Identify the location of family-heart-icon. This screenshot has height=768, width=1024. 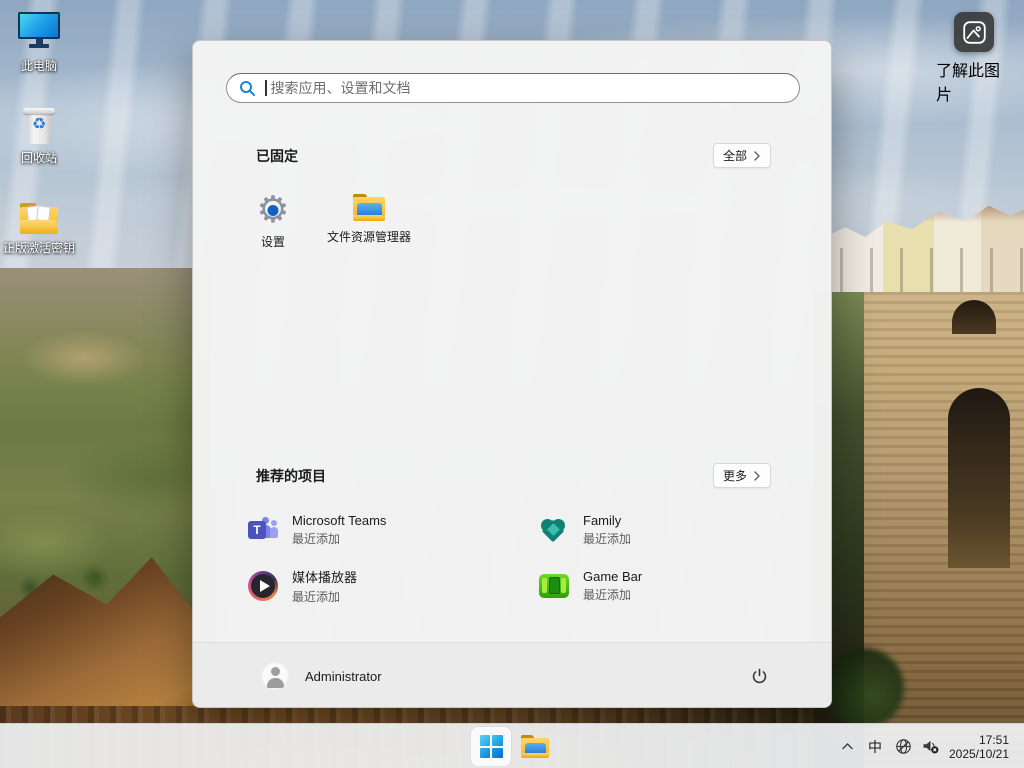
(554, 530).